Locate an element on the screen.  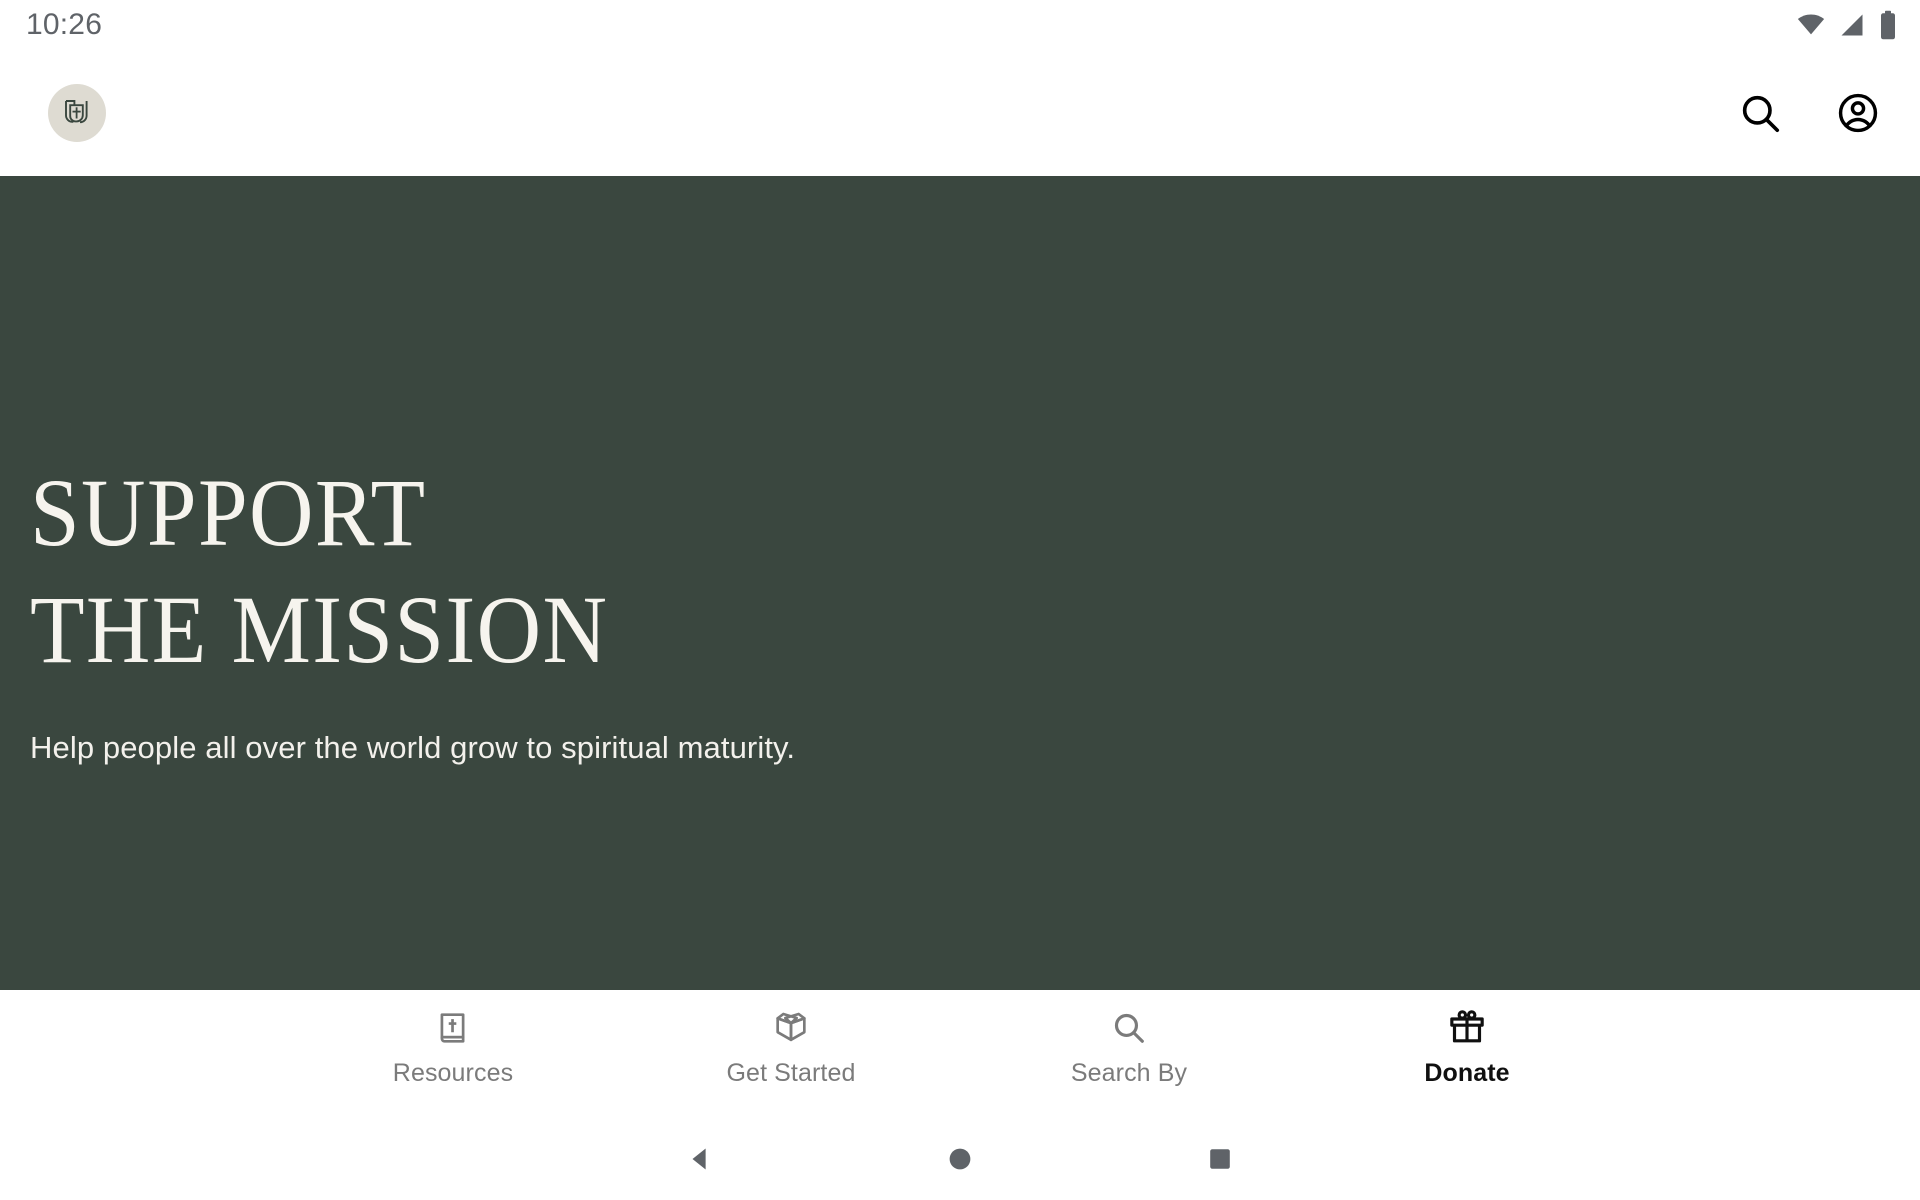
tab-resources: Resources is located at coordinates (453, 1048).